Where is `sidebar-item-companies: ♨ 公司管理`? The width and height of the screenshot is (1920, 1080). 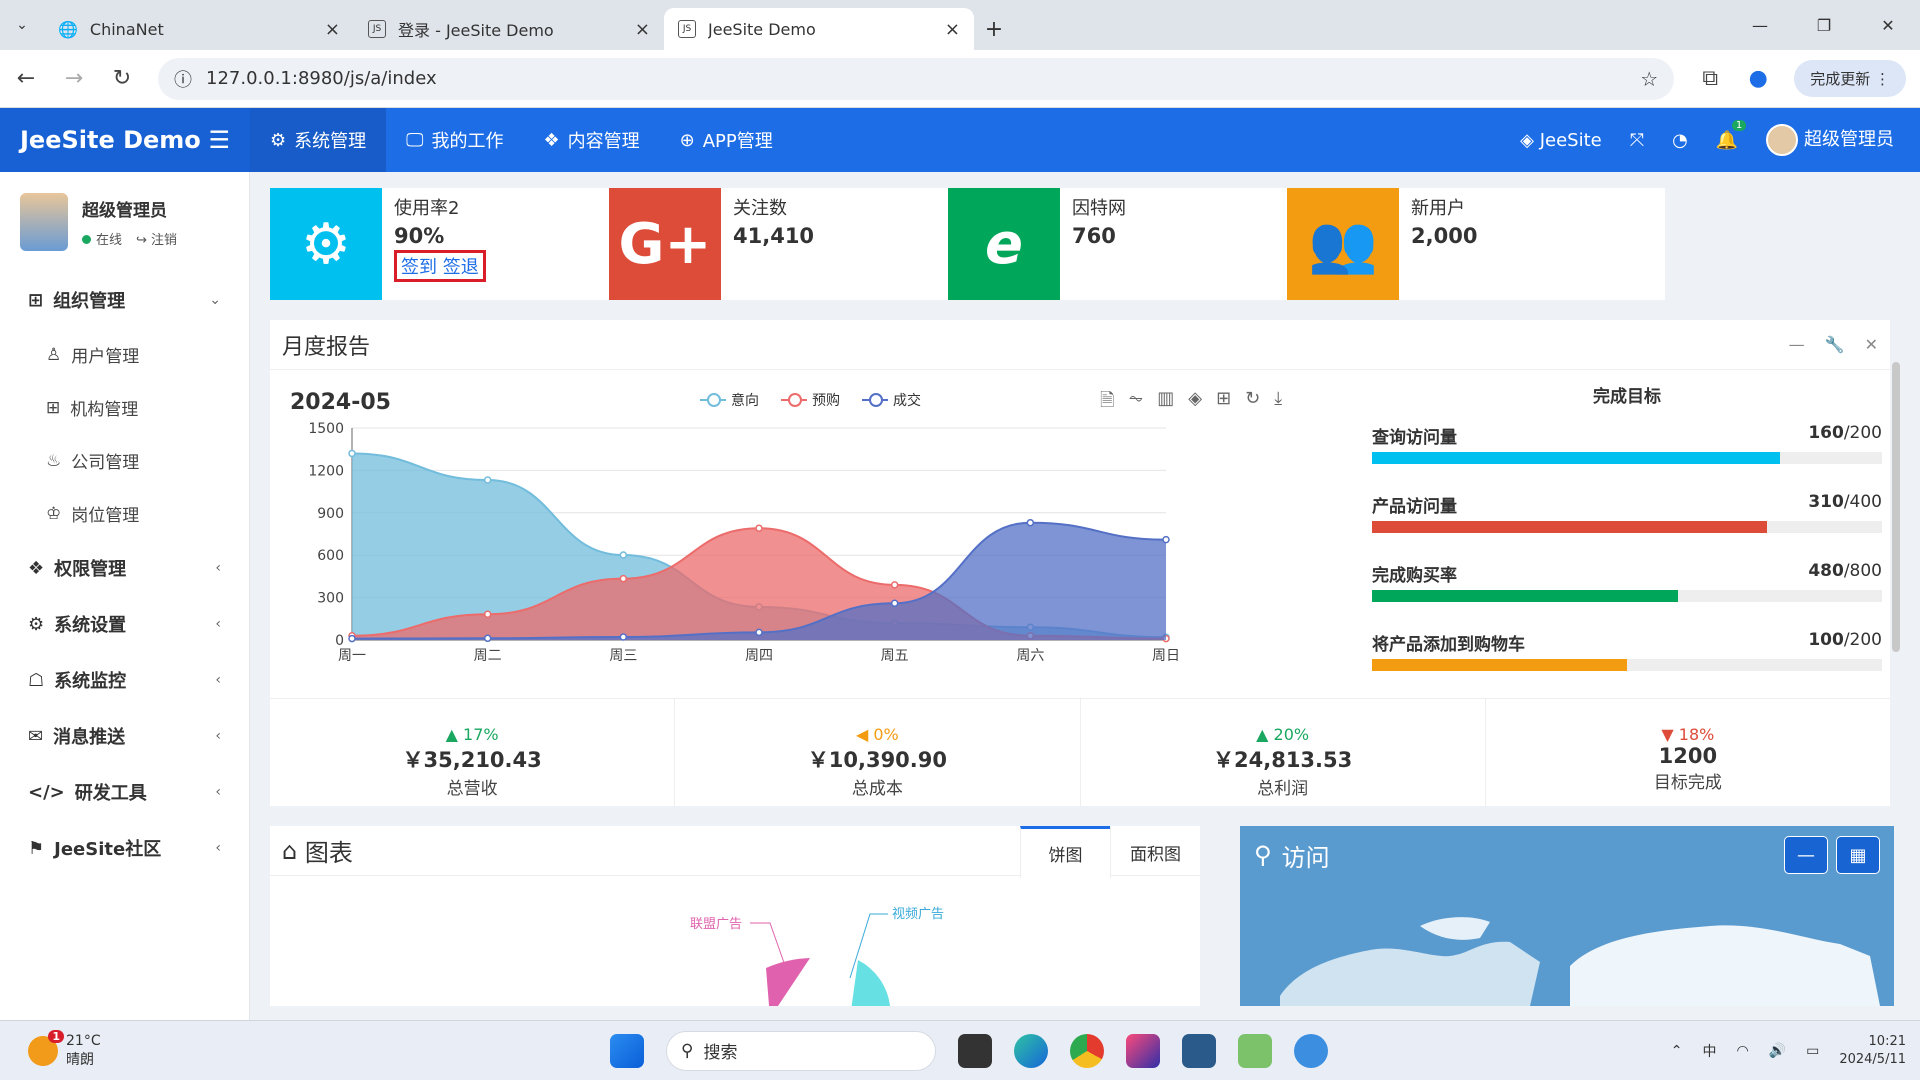 sidebar-item-companies: ♨ 公司管理 is located at coordinates (124, 460).